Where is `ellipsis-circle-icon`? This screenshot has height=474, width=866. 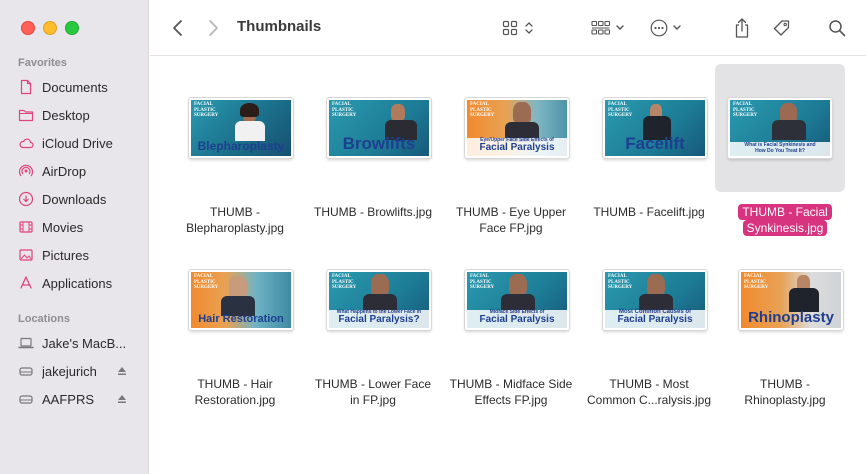
ellipsis-circle-icon is located at coordinates (659, 28).